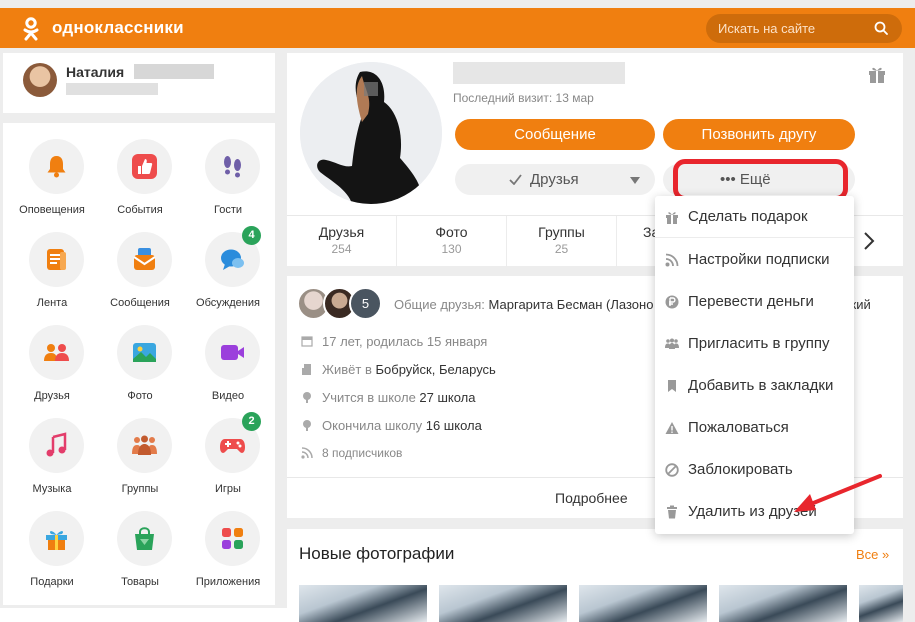 Image resolution: width=915 pixels, height=622 pixels. Describe the element at coordinates (377, 553) in the screenshot. I see `new-photos-title: Новые фотографии` at that location.